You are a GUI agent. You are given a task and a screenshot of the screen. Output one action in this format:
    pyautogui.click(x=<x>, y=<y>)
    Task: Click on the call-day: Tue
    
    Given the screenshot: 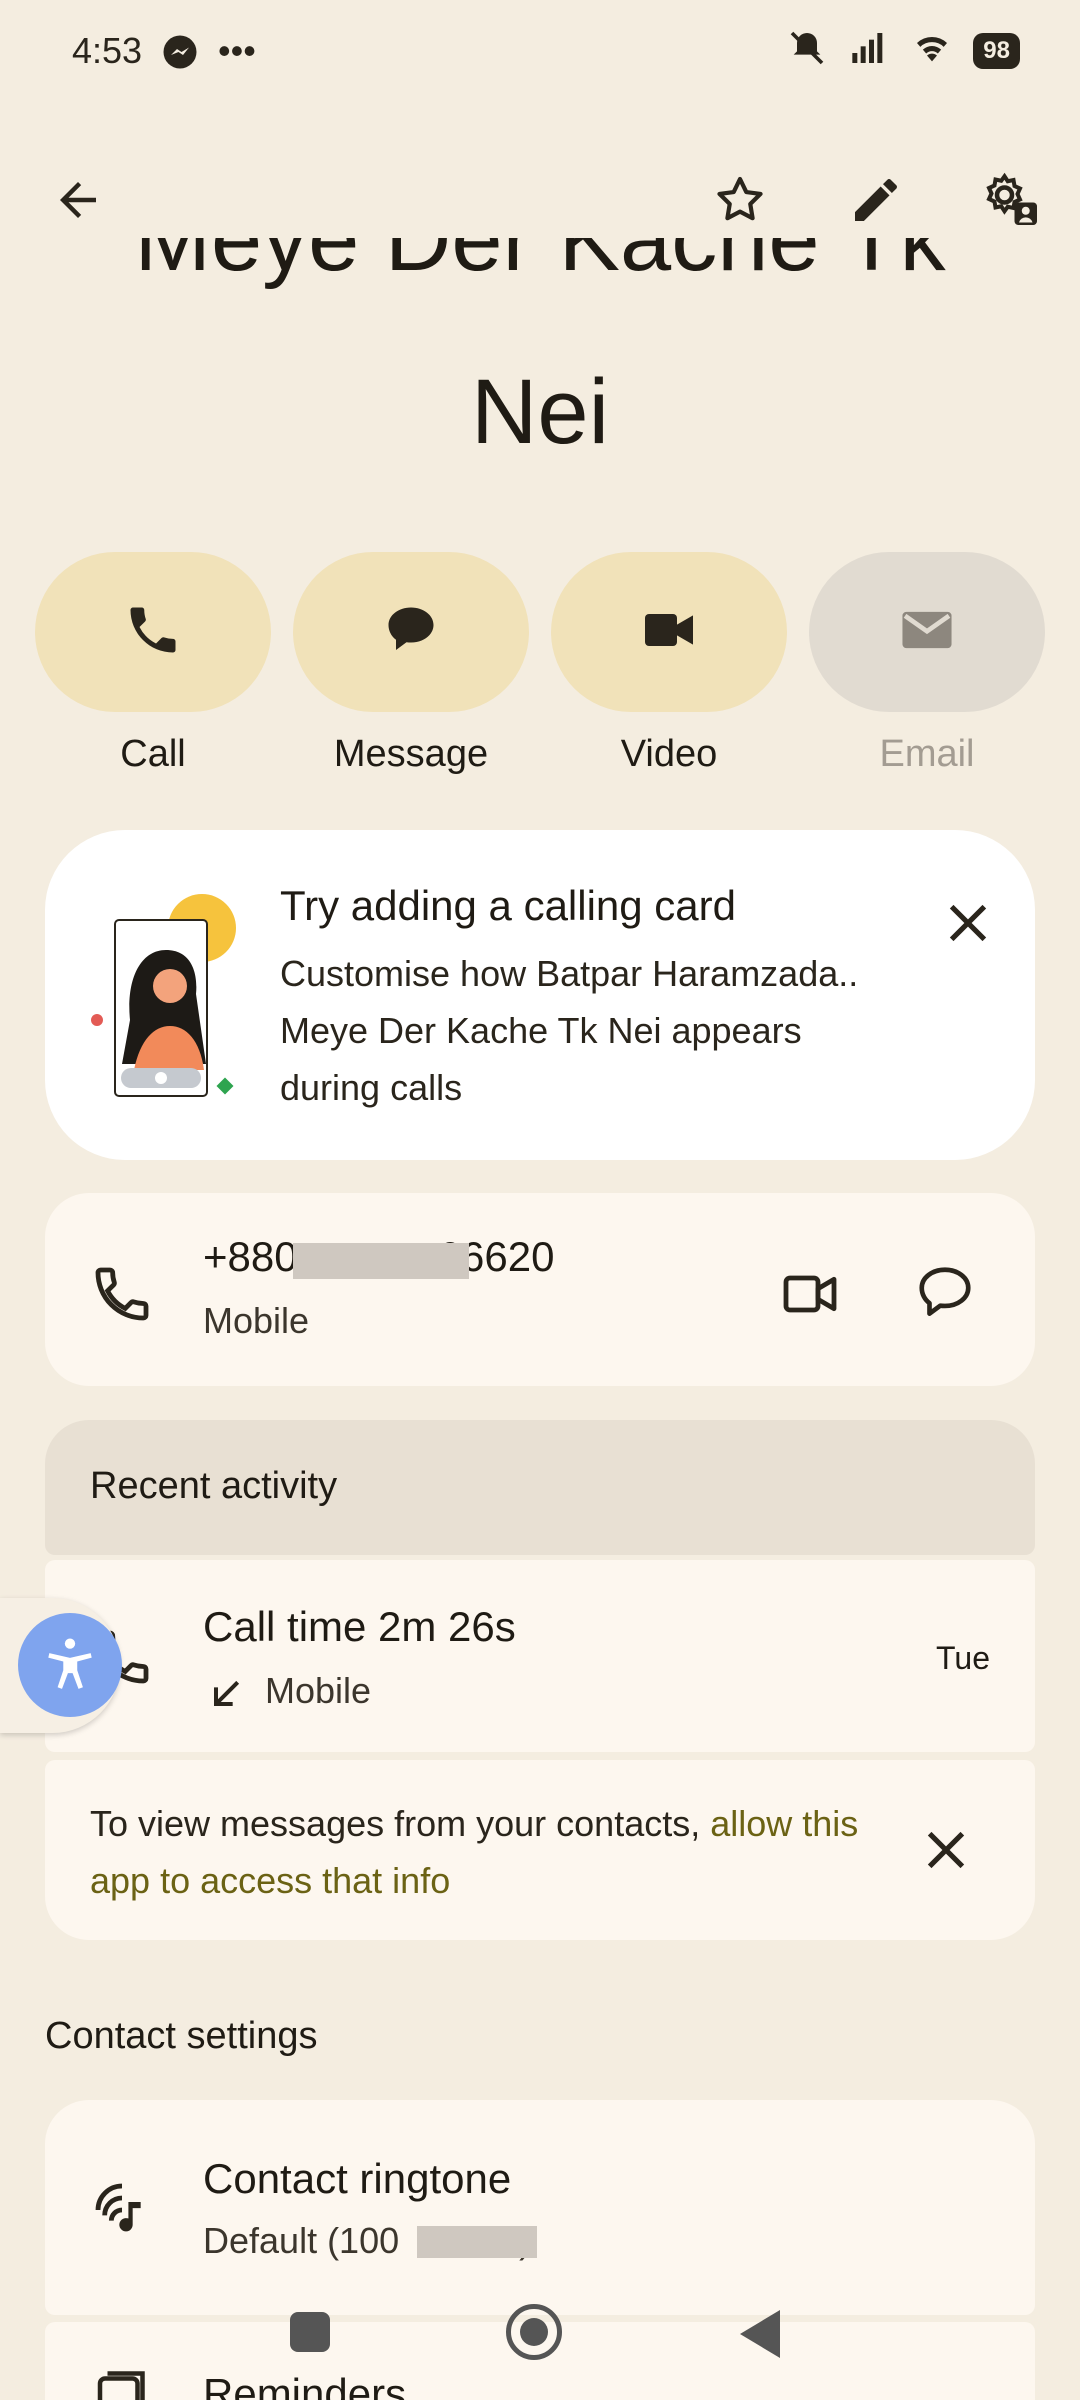 What is the action you would take?
    pyautogui.click(x=963, y=1658)
    